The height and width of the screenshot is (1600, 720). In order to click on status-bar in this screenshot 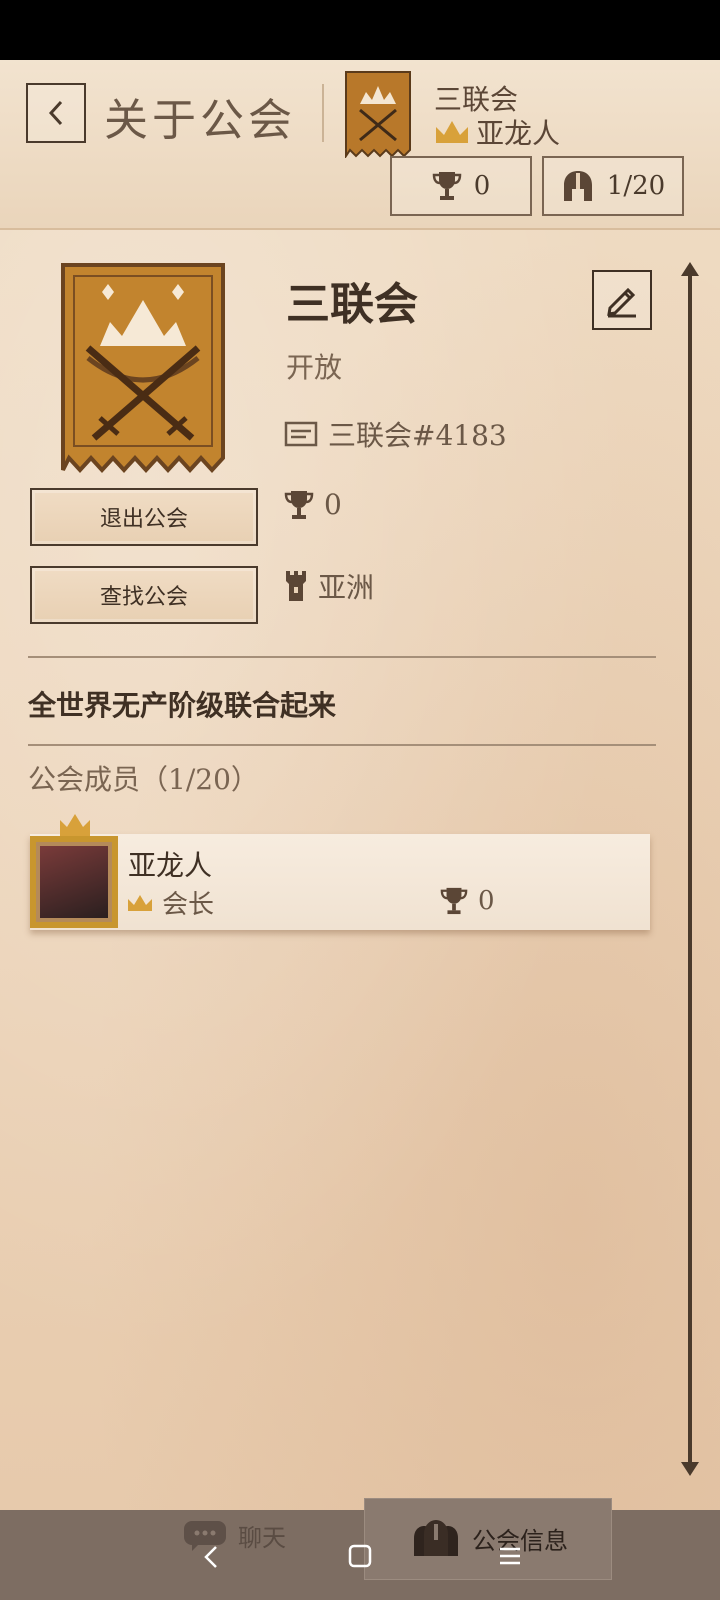, I will do `click(360, 30)`.